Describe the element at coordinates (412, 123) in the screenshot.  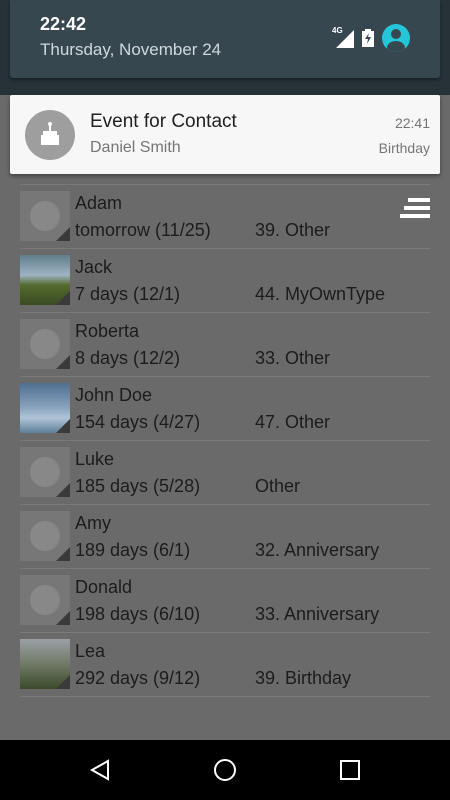
I see `notification-time: 22:41` at that location.